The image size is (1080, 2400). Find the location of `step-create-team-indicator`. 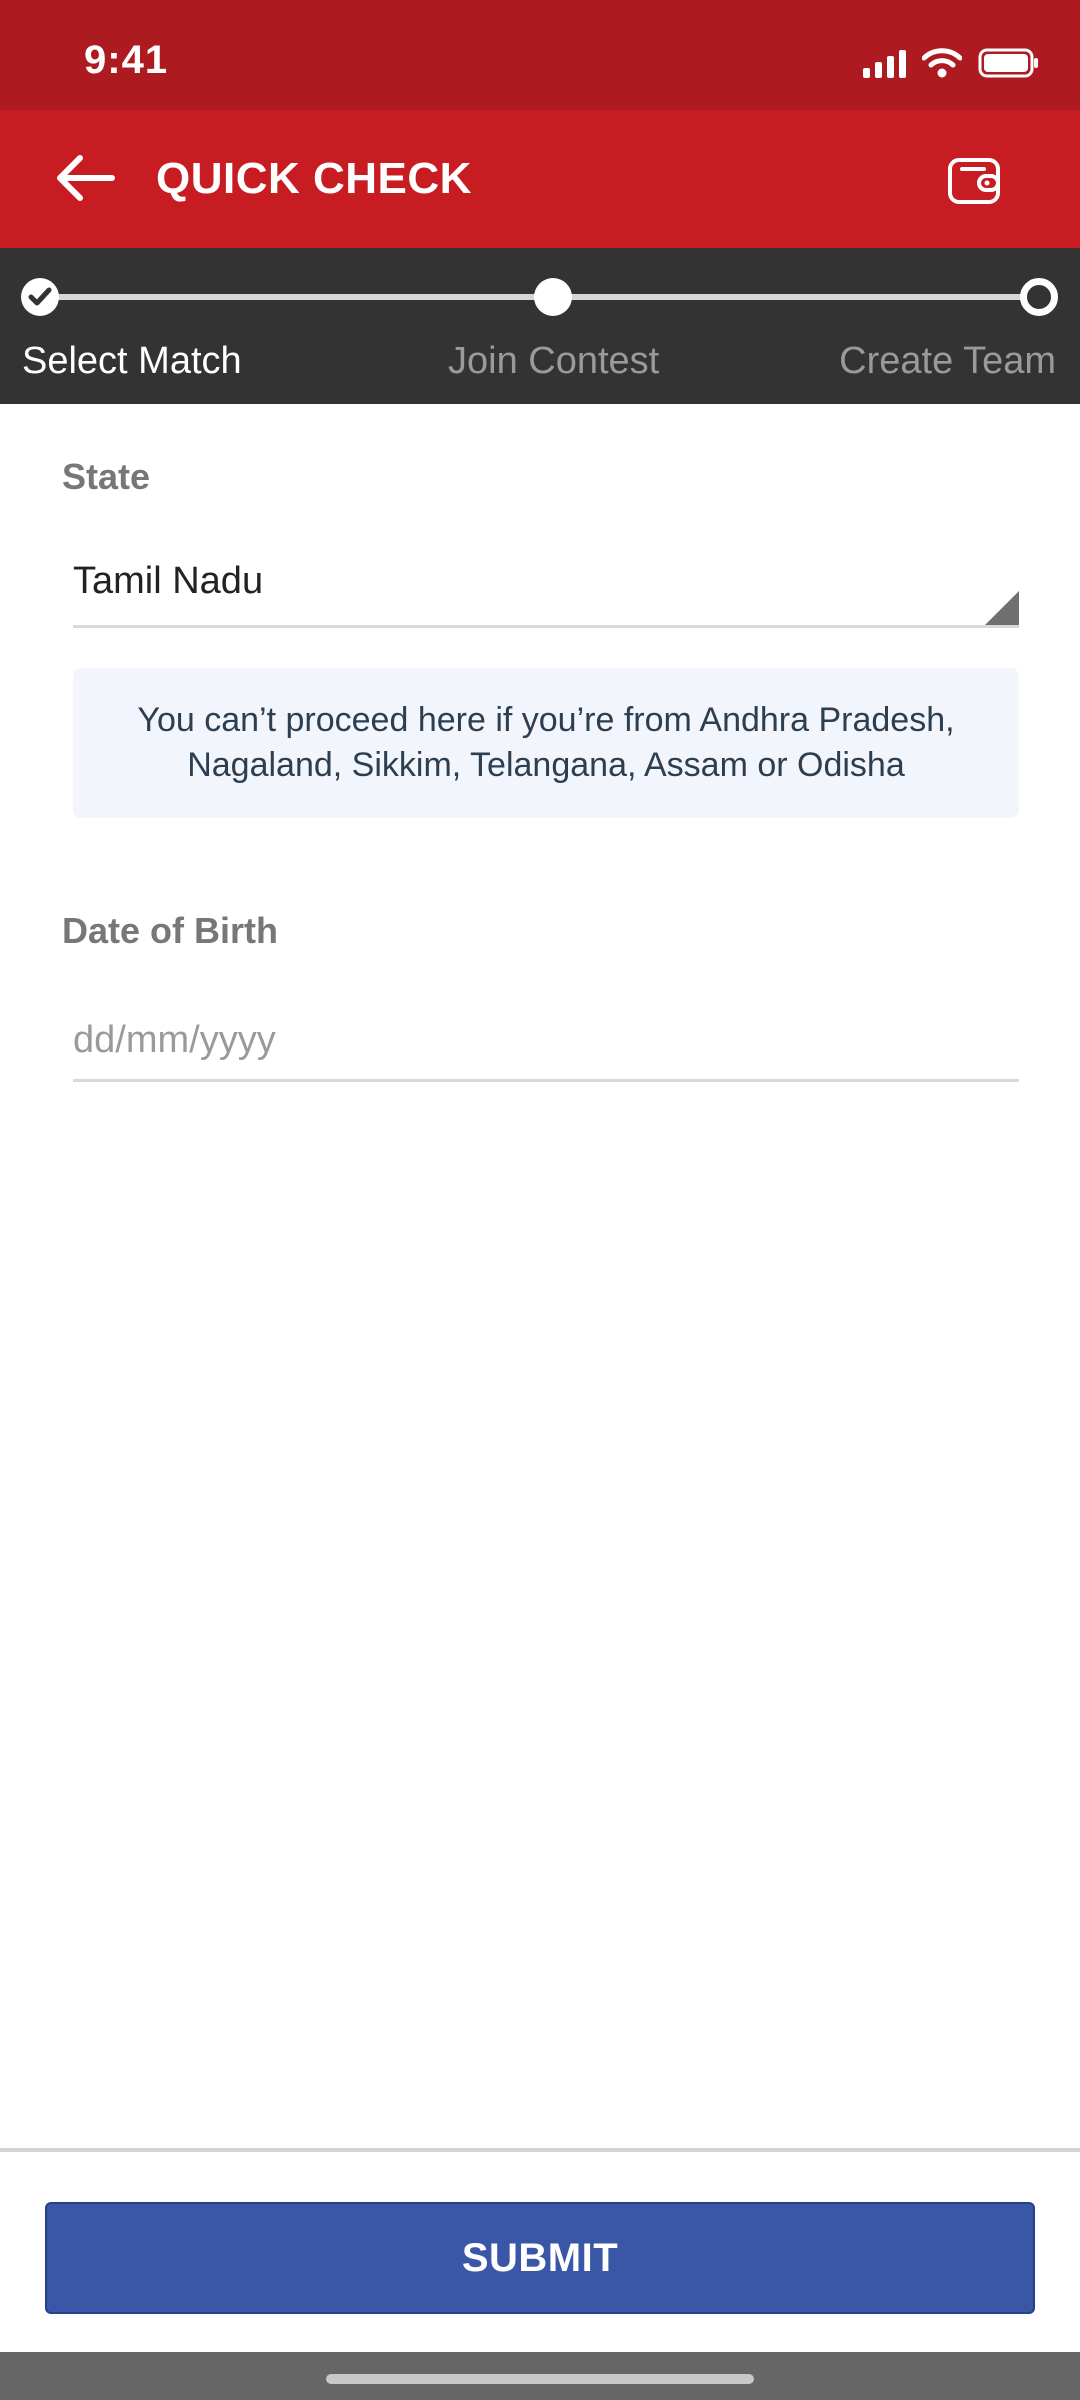

step-create-team-indicator is located at coordinates (1039, 297).